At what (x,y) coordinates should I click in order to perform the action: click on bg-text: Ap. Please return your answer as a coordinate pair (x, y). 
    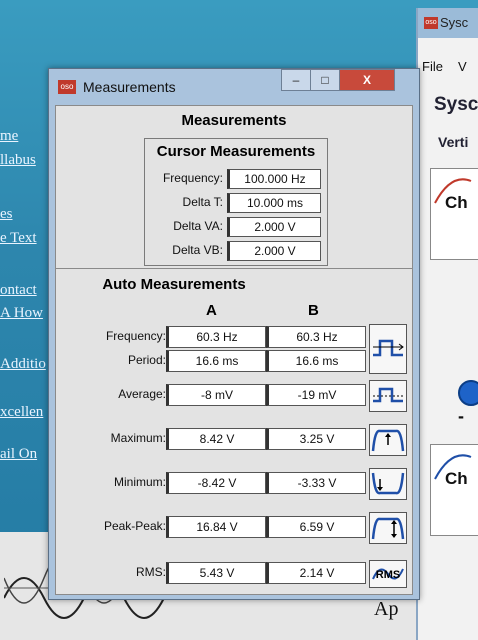
    Looking at the image, I should click on (386, 609).